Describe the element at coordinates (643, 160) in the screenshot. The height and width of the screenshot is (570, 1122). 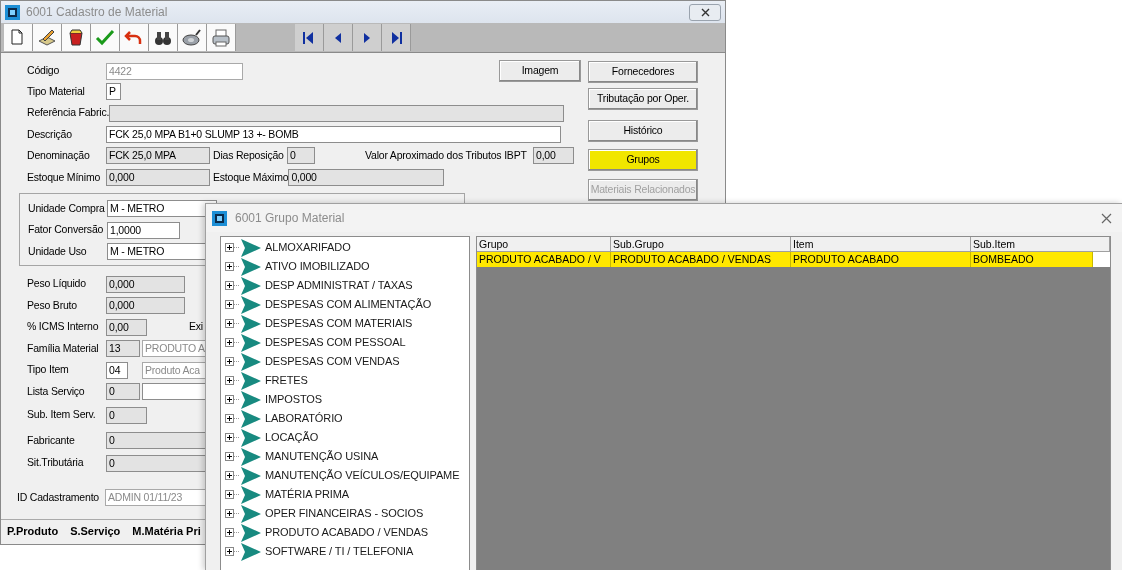
I see `side-button: Grupos` at that location.